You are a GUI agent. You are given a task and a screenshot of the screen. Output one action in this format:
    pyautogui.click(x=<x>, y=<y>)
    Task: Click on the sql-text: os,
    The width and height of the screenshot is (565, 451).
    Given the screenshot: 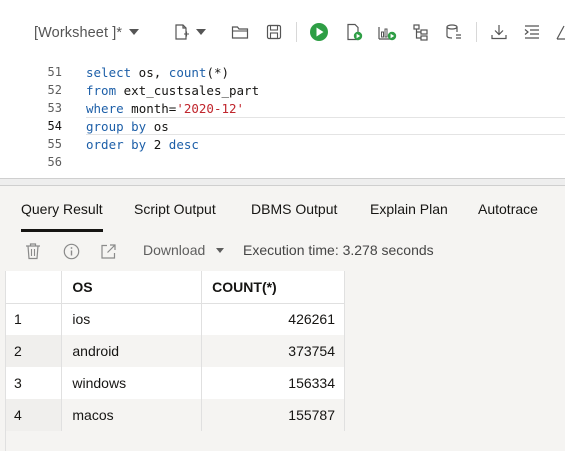 What is the action you would take?
    pyautogui.click(x=150, y=72)
    